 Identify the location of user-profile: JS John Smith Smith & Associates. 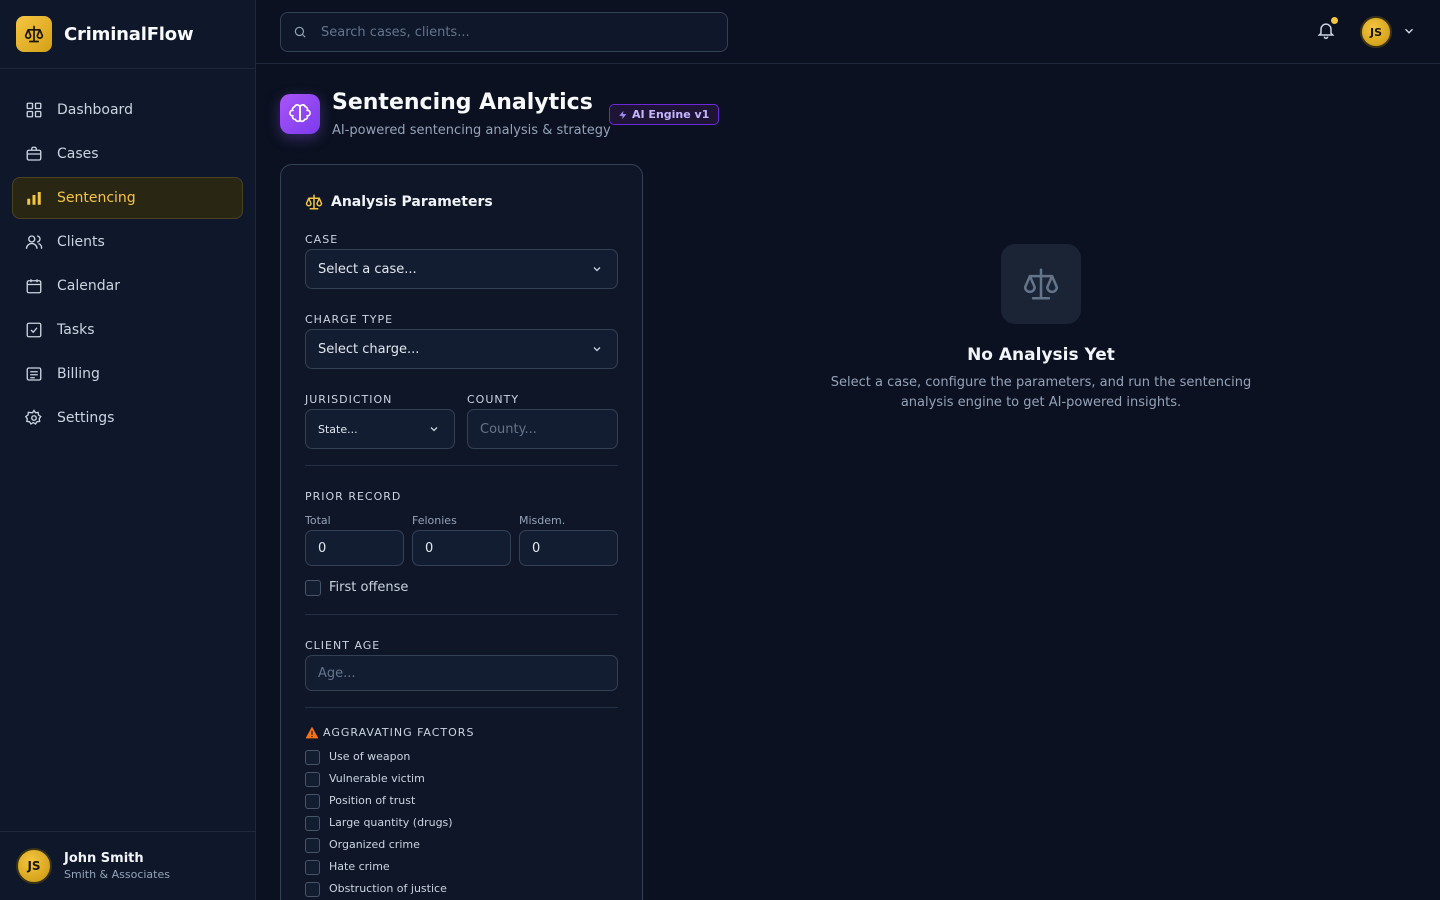
(127, 865).